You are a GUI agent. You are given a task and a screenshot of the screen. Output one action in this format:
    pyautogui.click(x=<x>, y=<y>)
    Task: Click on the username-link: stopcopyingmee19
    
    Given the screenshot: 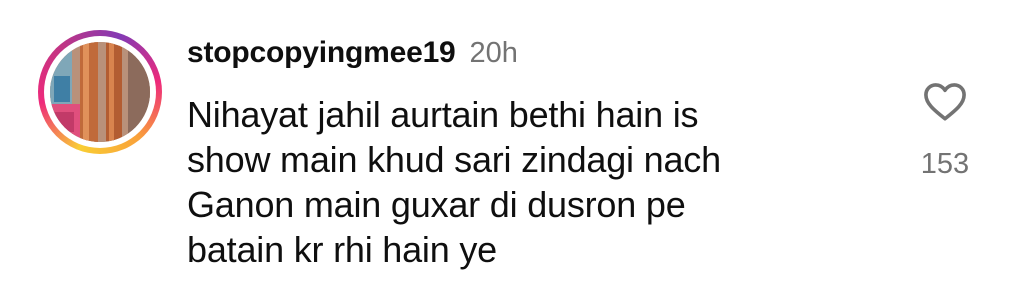 What is the action you would take?
    pyautogui.click(x=321, y=53)
    